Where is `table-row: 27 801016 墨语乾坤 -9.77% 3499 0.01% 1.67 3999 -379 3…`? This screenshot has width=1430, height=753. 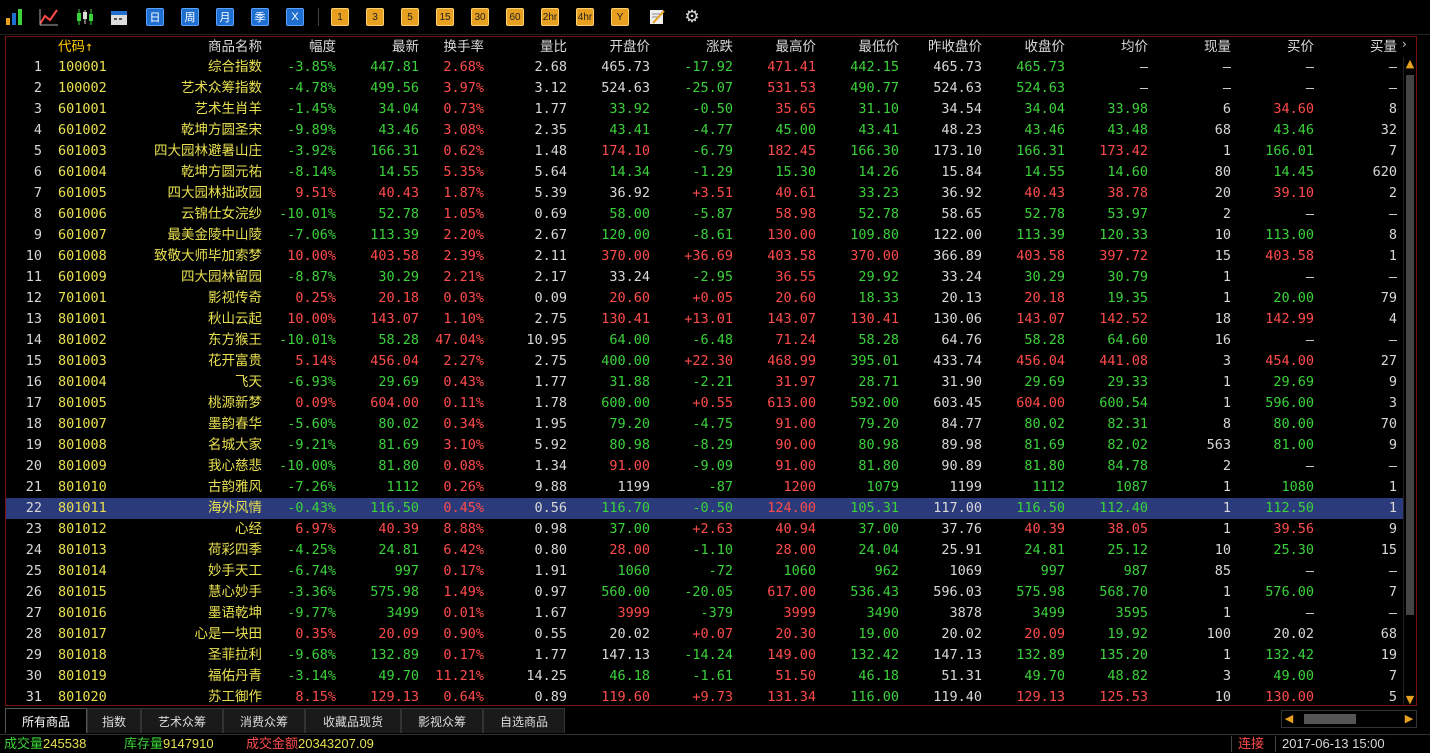 table-row: 27 801016 墨语乾坤 -9.77% 3499 0.01% 1.67 3999 -379 3… is located at coordinates (706, 613).